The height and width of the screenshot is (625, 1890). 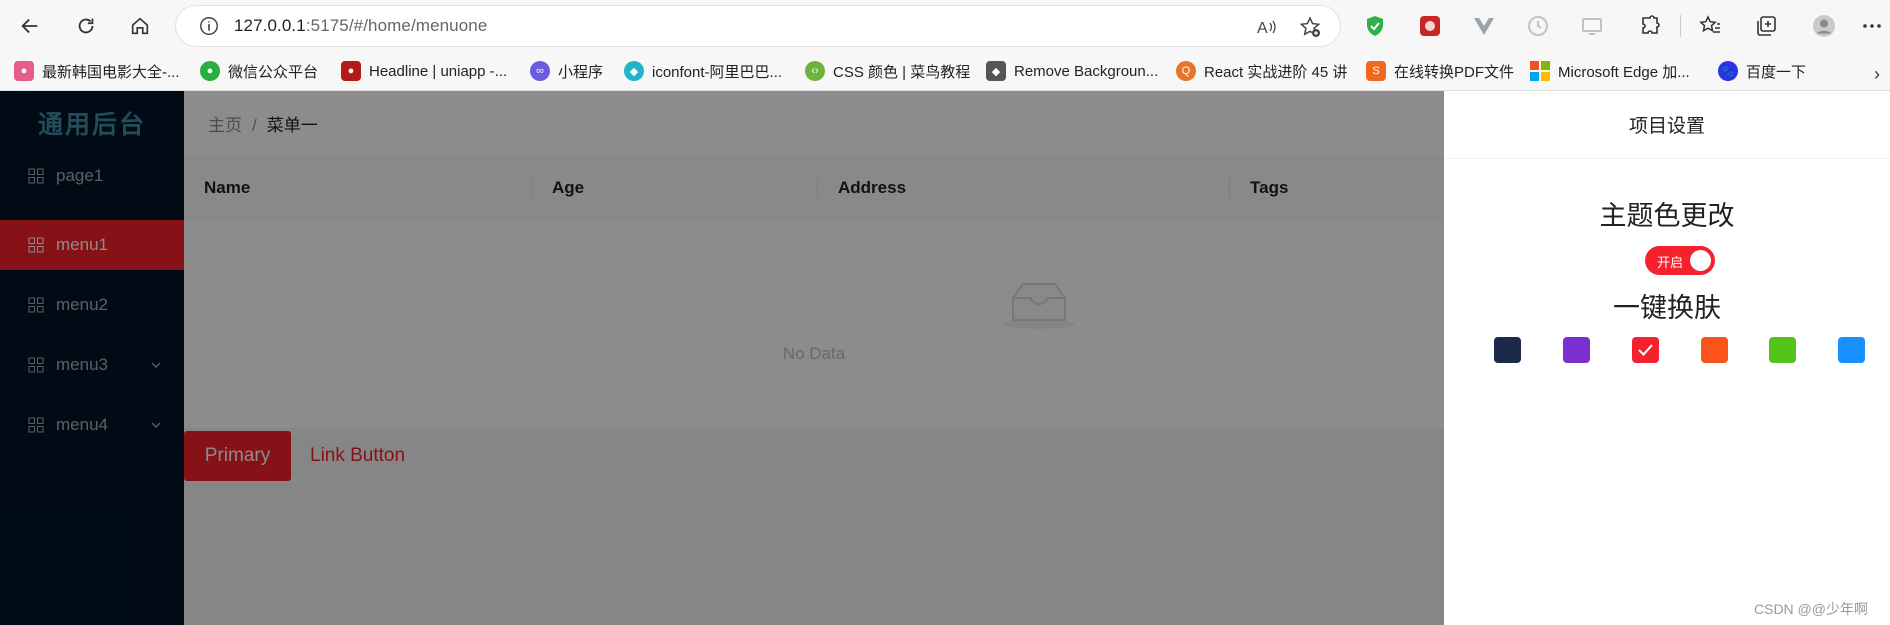 I want to click on url-path: :5175/#/home/menuone, so click(x=396, y=25).